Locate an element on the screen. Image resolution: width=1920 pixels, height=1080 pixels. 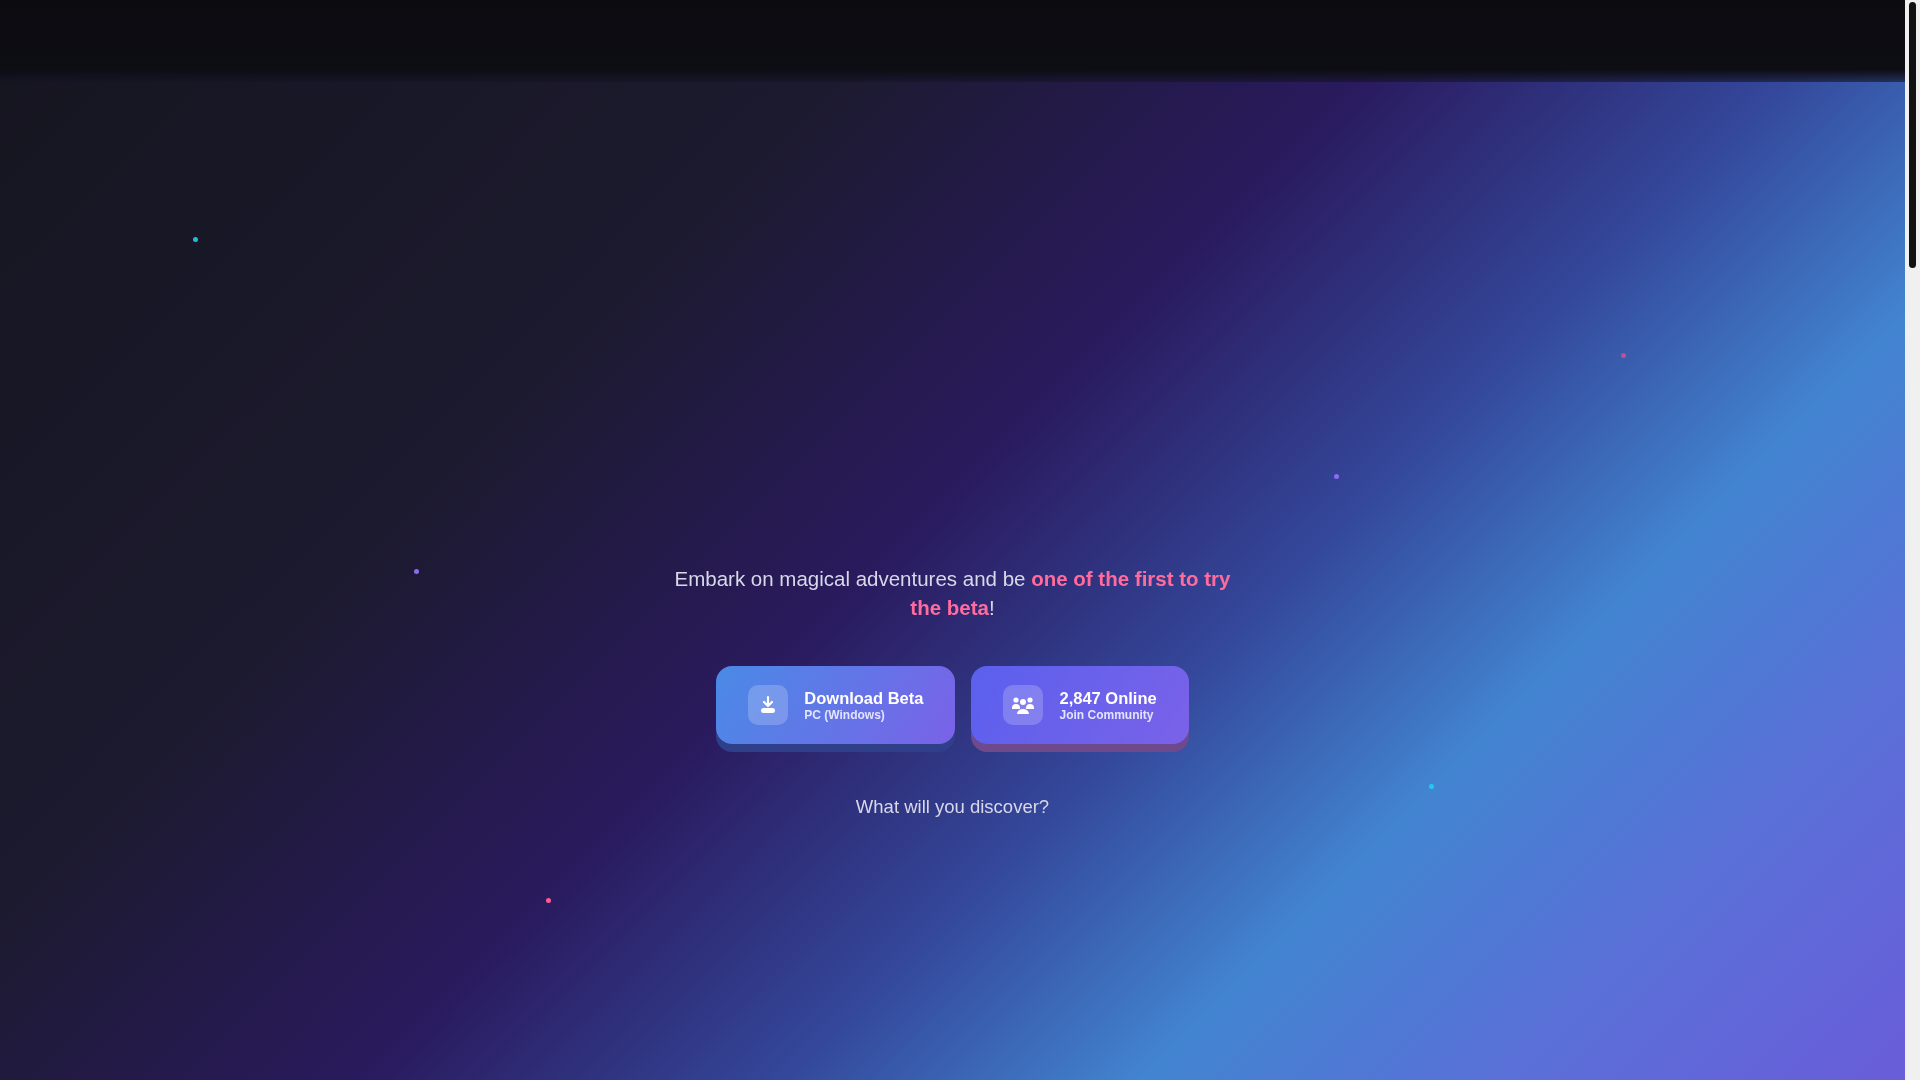
discover-prompt: What will you discover? is located at coordinates (952, 807).